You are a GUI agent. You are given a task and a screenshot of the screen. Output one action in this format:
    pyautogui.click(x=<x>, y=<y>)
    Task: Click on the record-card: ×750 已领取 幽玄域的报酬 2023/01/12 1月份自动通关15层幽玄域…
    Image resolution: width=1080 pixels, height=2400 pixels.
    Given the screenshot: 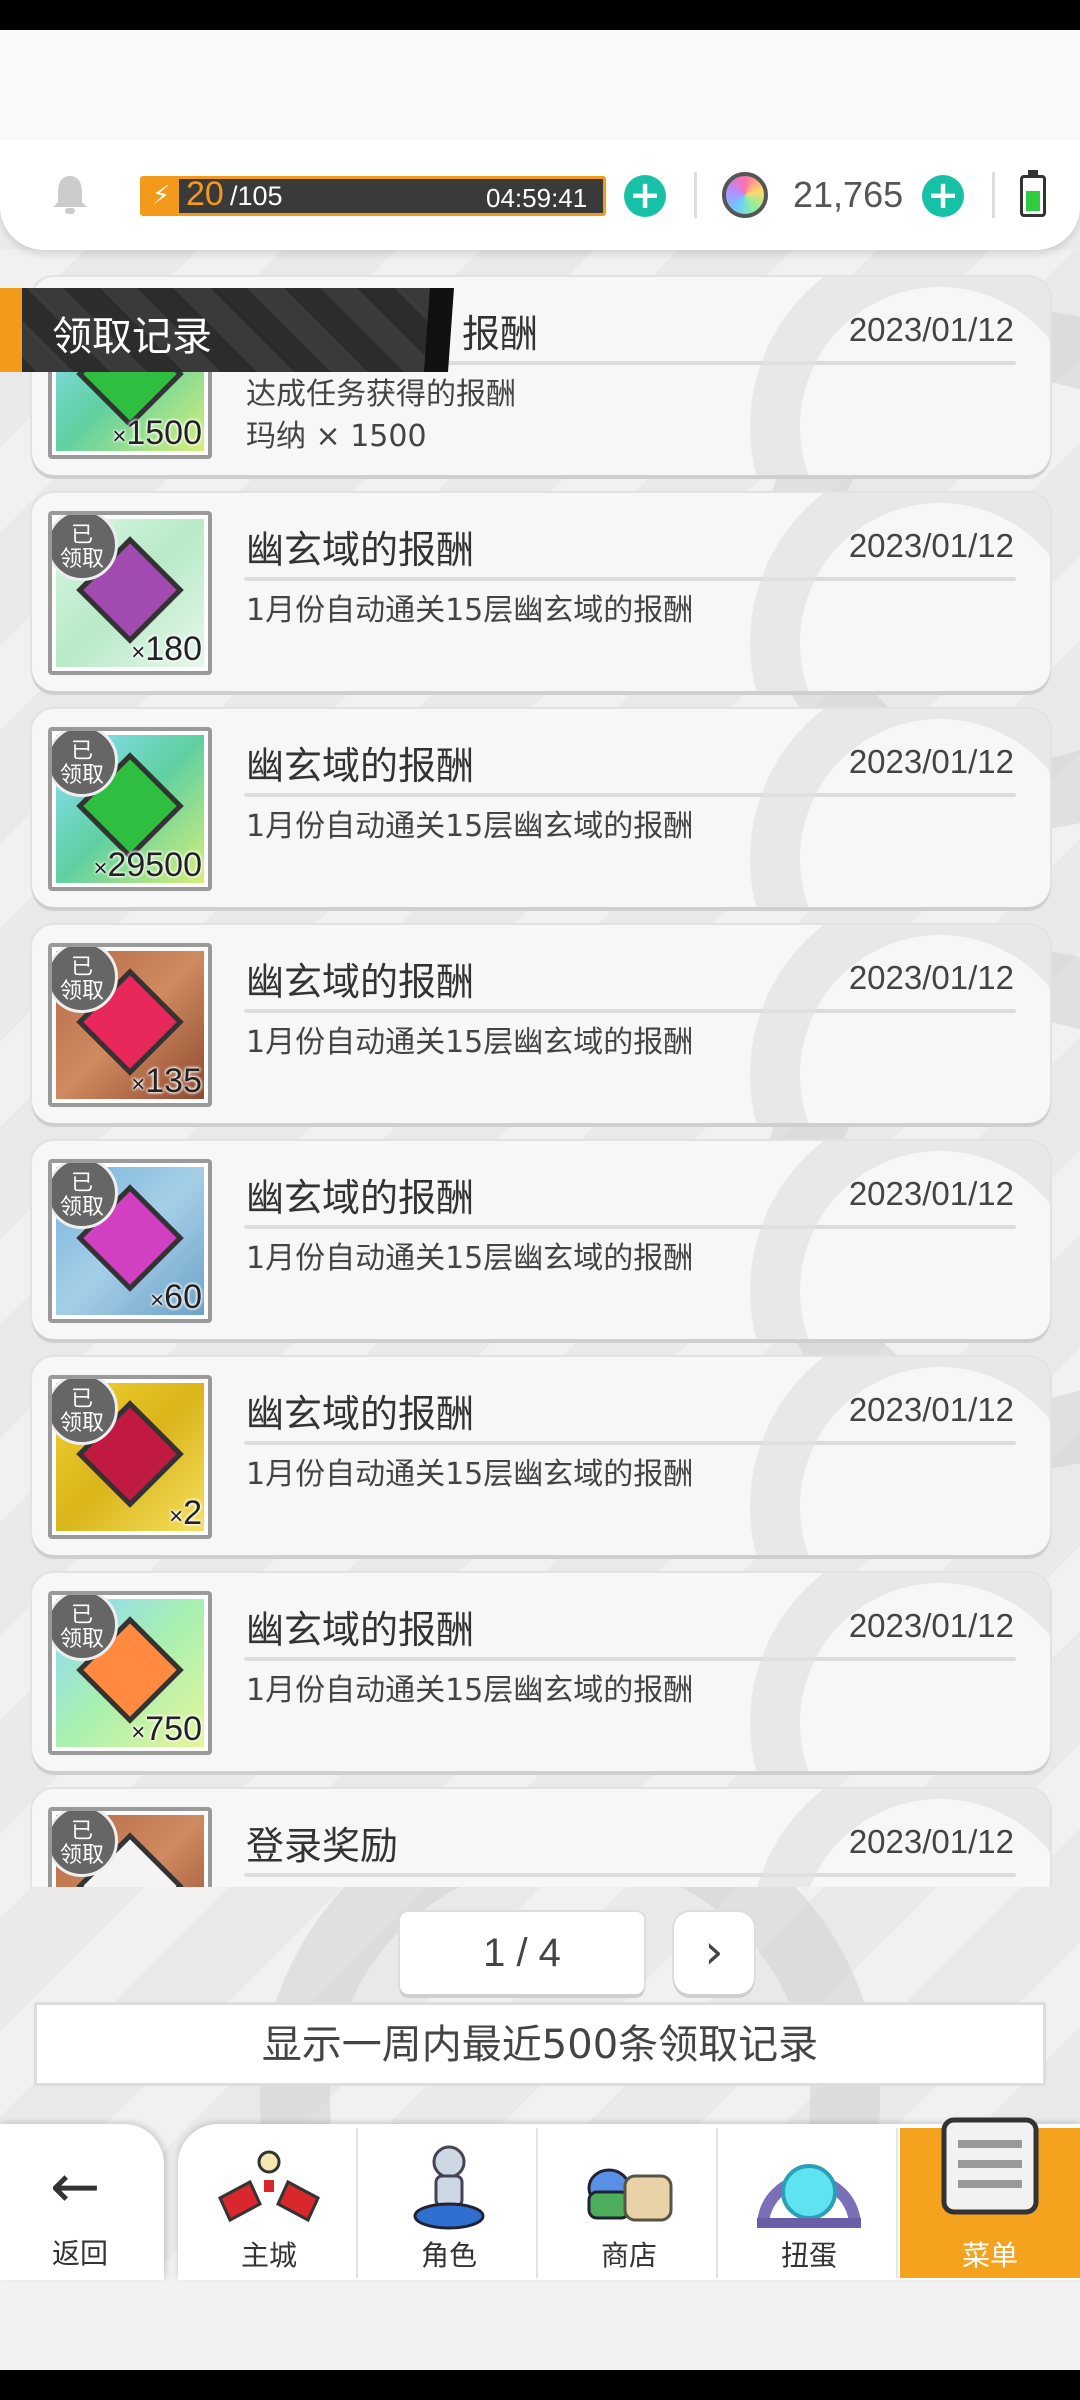 What is the action you would take?
    pyautogui.click(x=541, y=1672)
    